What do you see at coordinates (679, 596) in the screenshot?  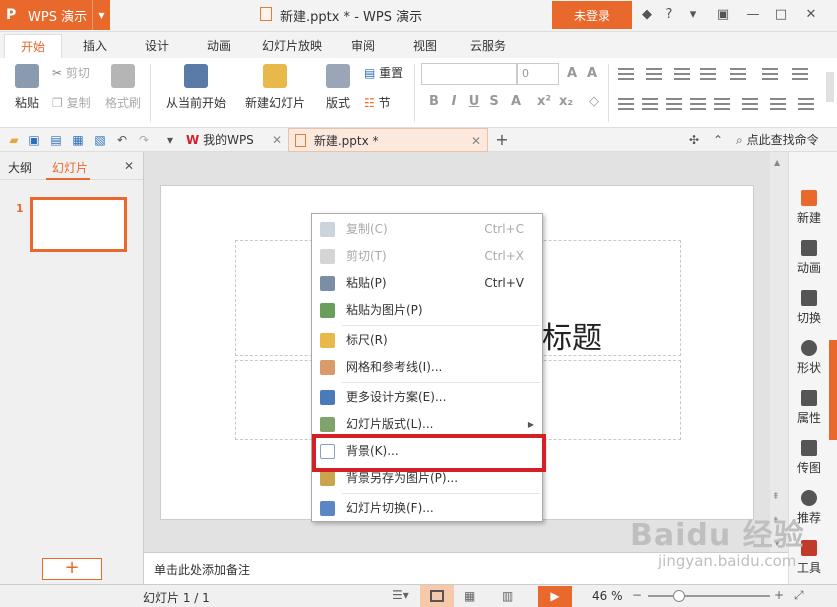 I see `zoom-thumb` at bounding box center [679, 596].